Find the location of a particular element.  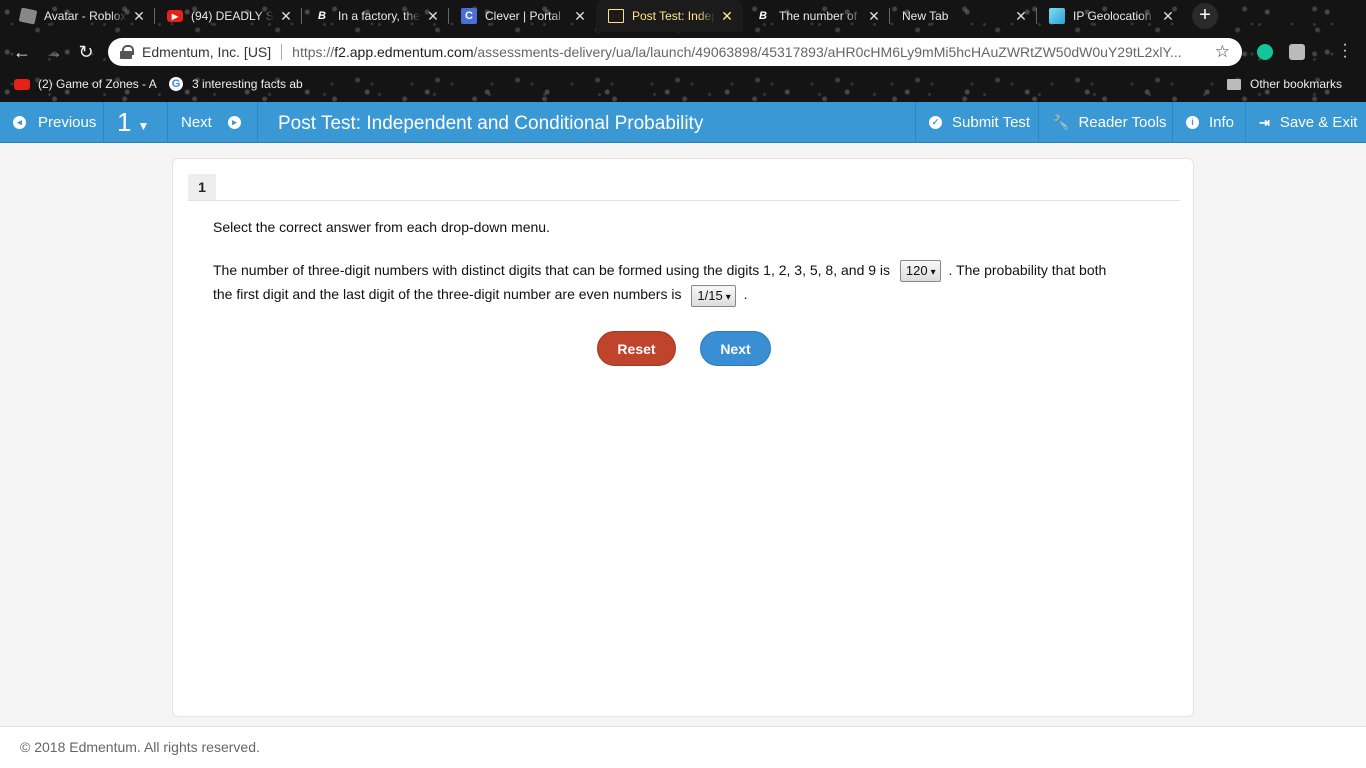

question-selector: 1 ▼ is located at coordinates (136, 122).